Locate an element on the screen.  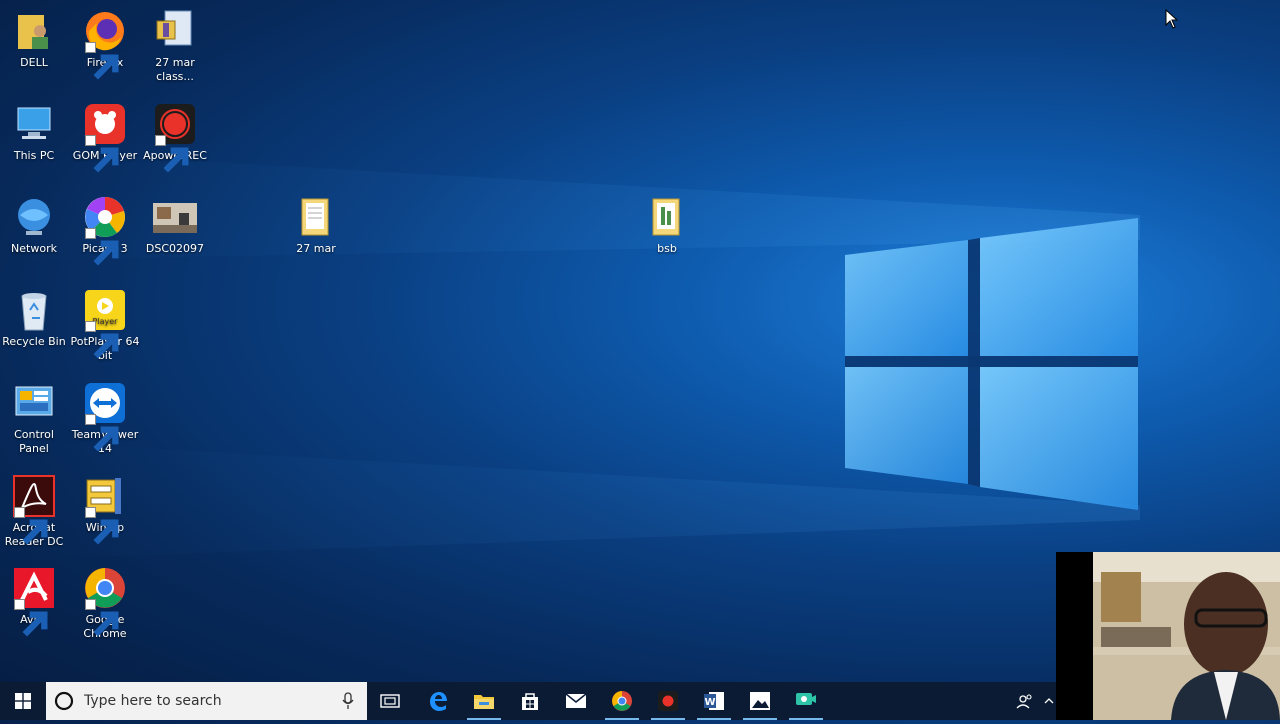
taskbar-store is located at coordinates (530, 701).